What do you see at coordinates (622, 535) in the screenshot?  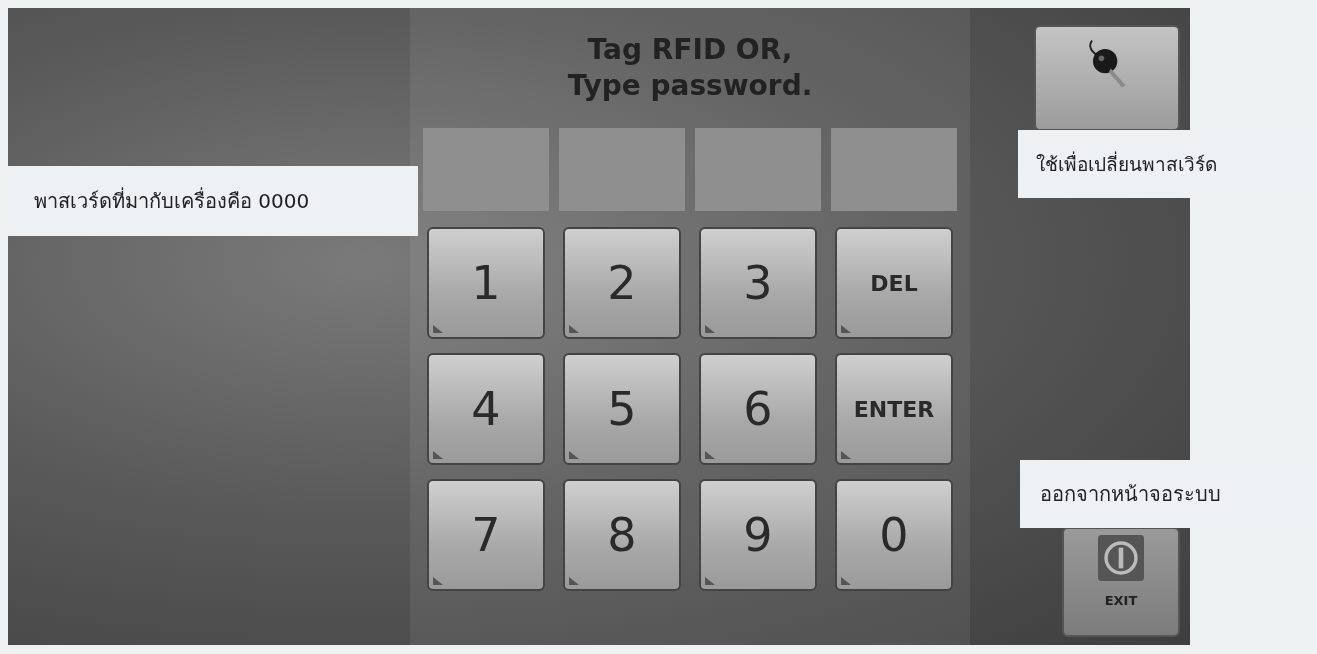 I see `digit-key: 8` at bounding box center [622, 535].